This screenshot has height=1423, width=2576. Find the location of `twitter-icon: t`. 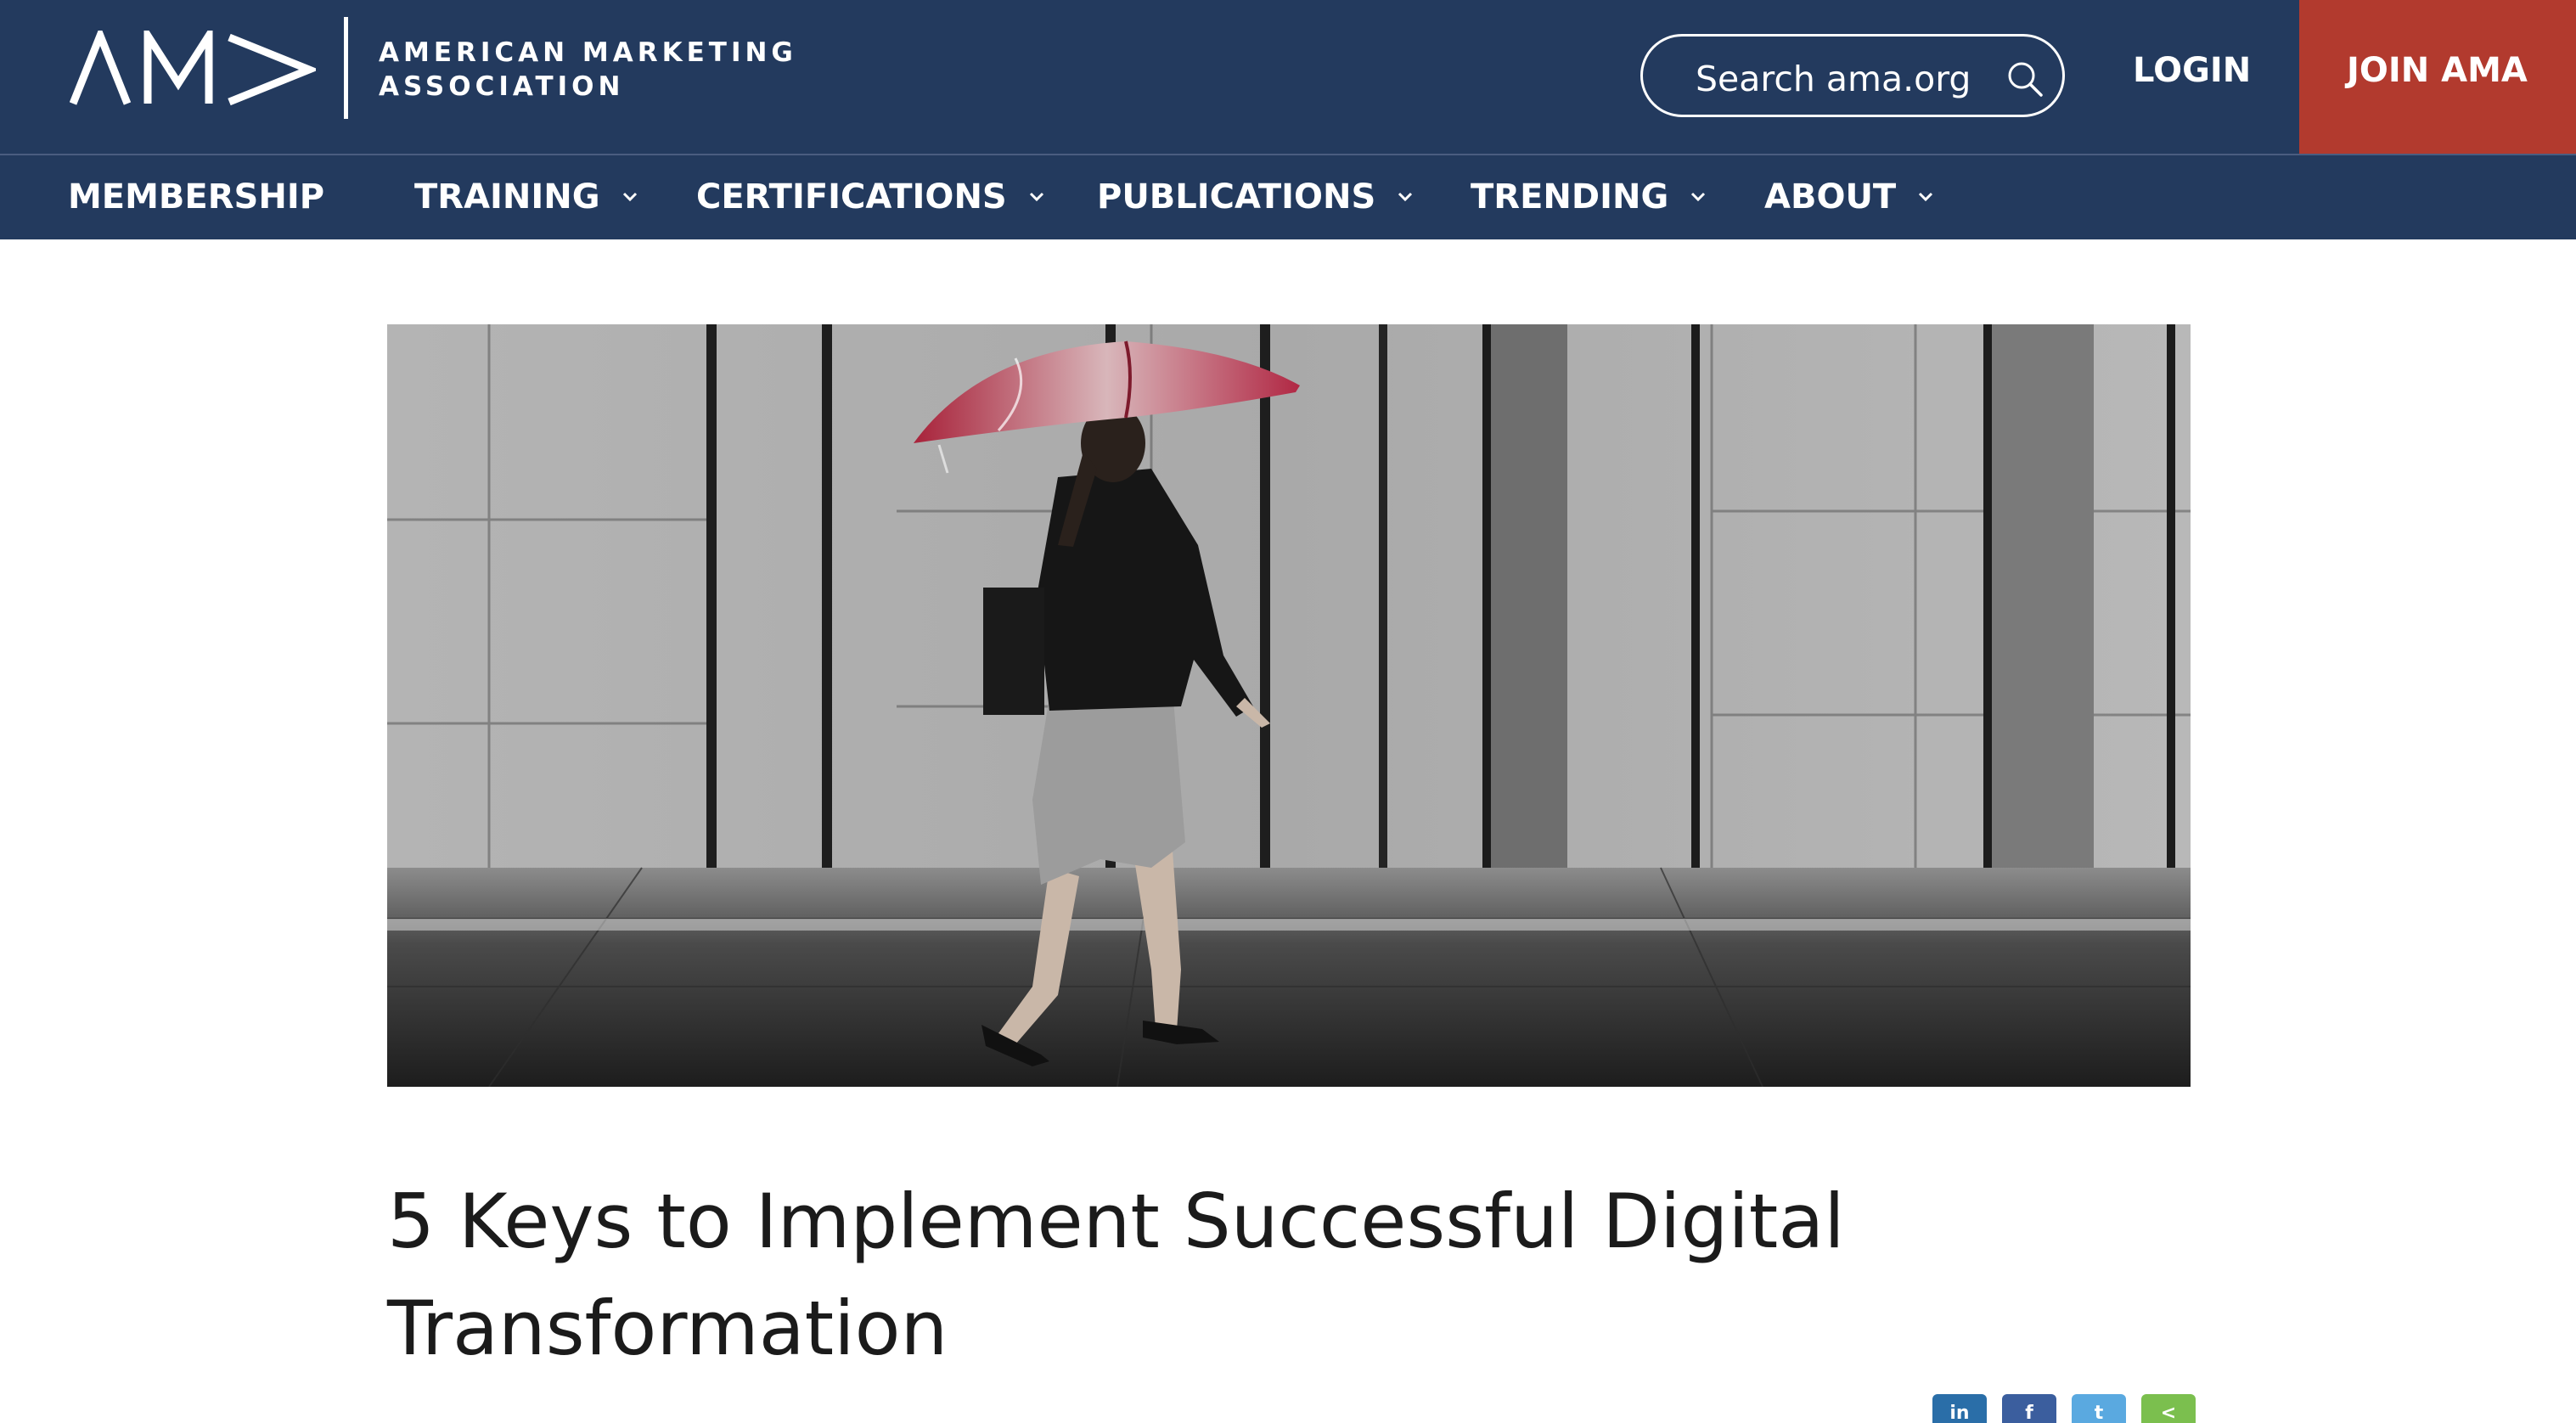

twitter-icon: t is located at coordinates (2099, 1408).